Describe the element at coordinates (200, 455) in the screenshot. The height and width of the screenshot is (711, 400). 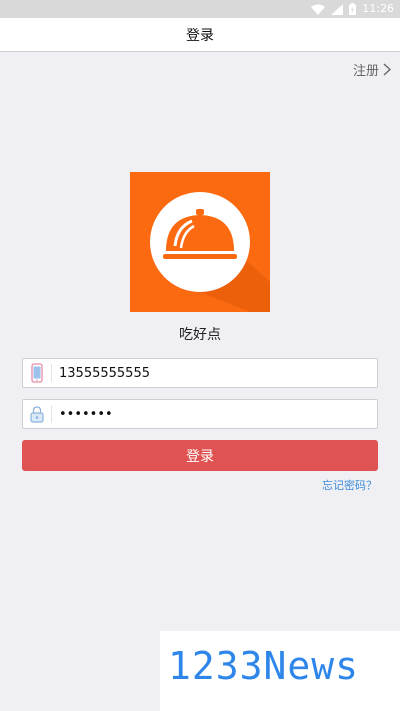
I see `login-button: 登录` at that location.